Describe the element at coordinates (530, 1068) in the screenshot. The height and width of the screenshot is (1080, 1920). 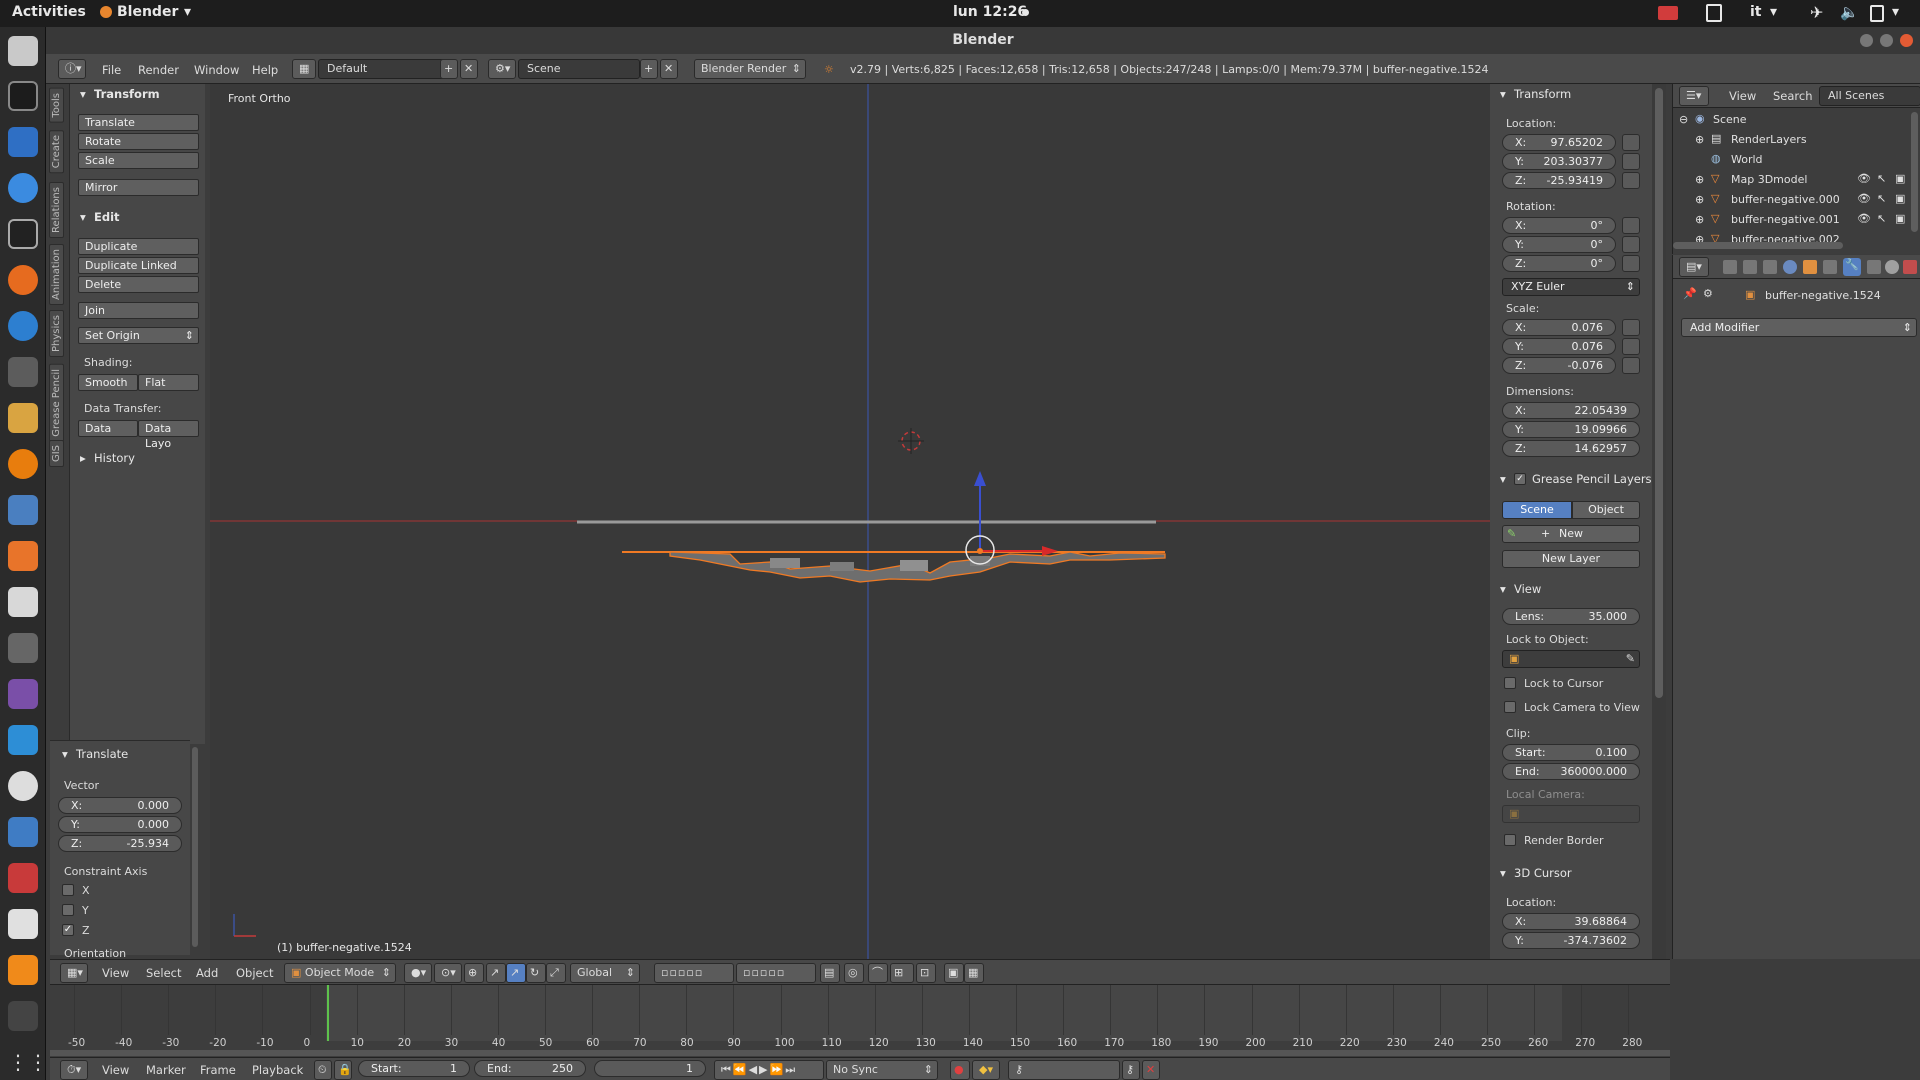
I see `end-frame-field: End: 250` at that location.